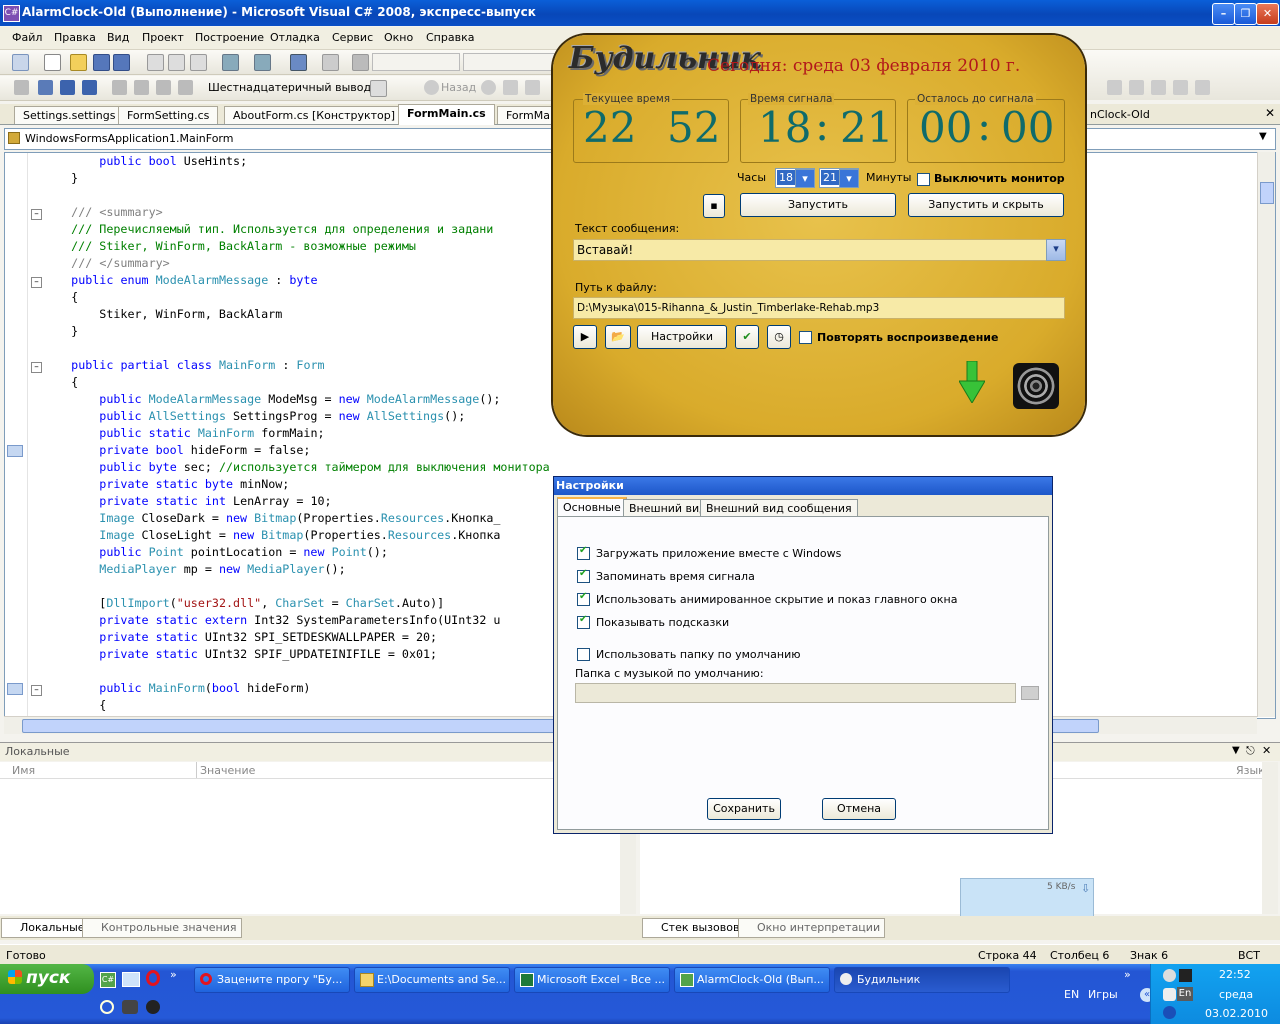 The height and width of the screenshot is (1024, 1280). Describe the element at coordinates (744, 809) in the screenshot. I see `save-button: Сохранить` at that location.